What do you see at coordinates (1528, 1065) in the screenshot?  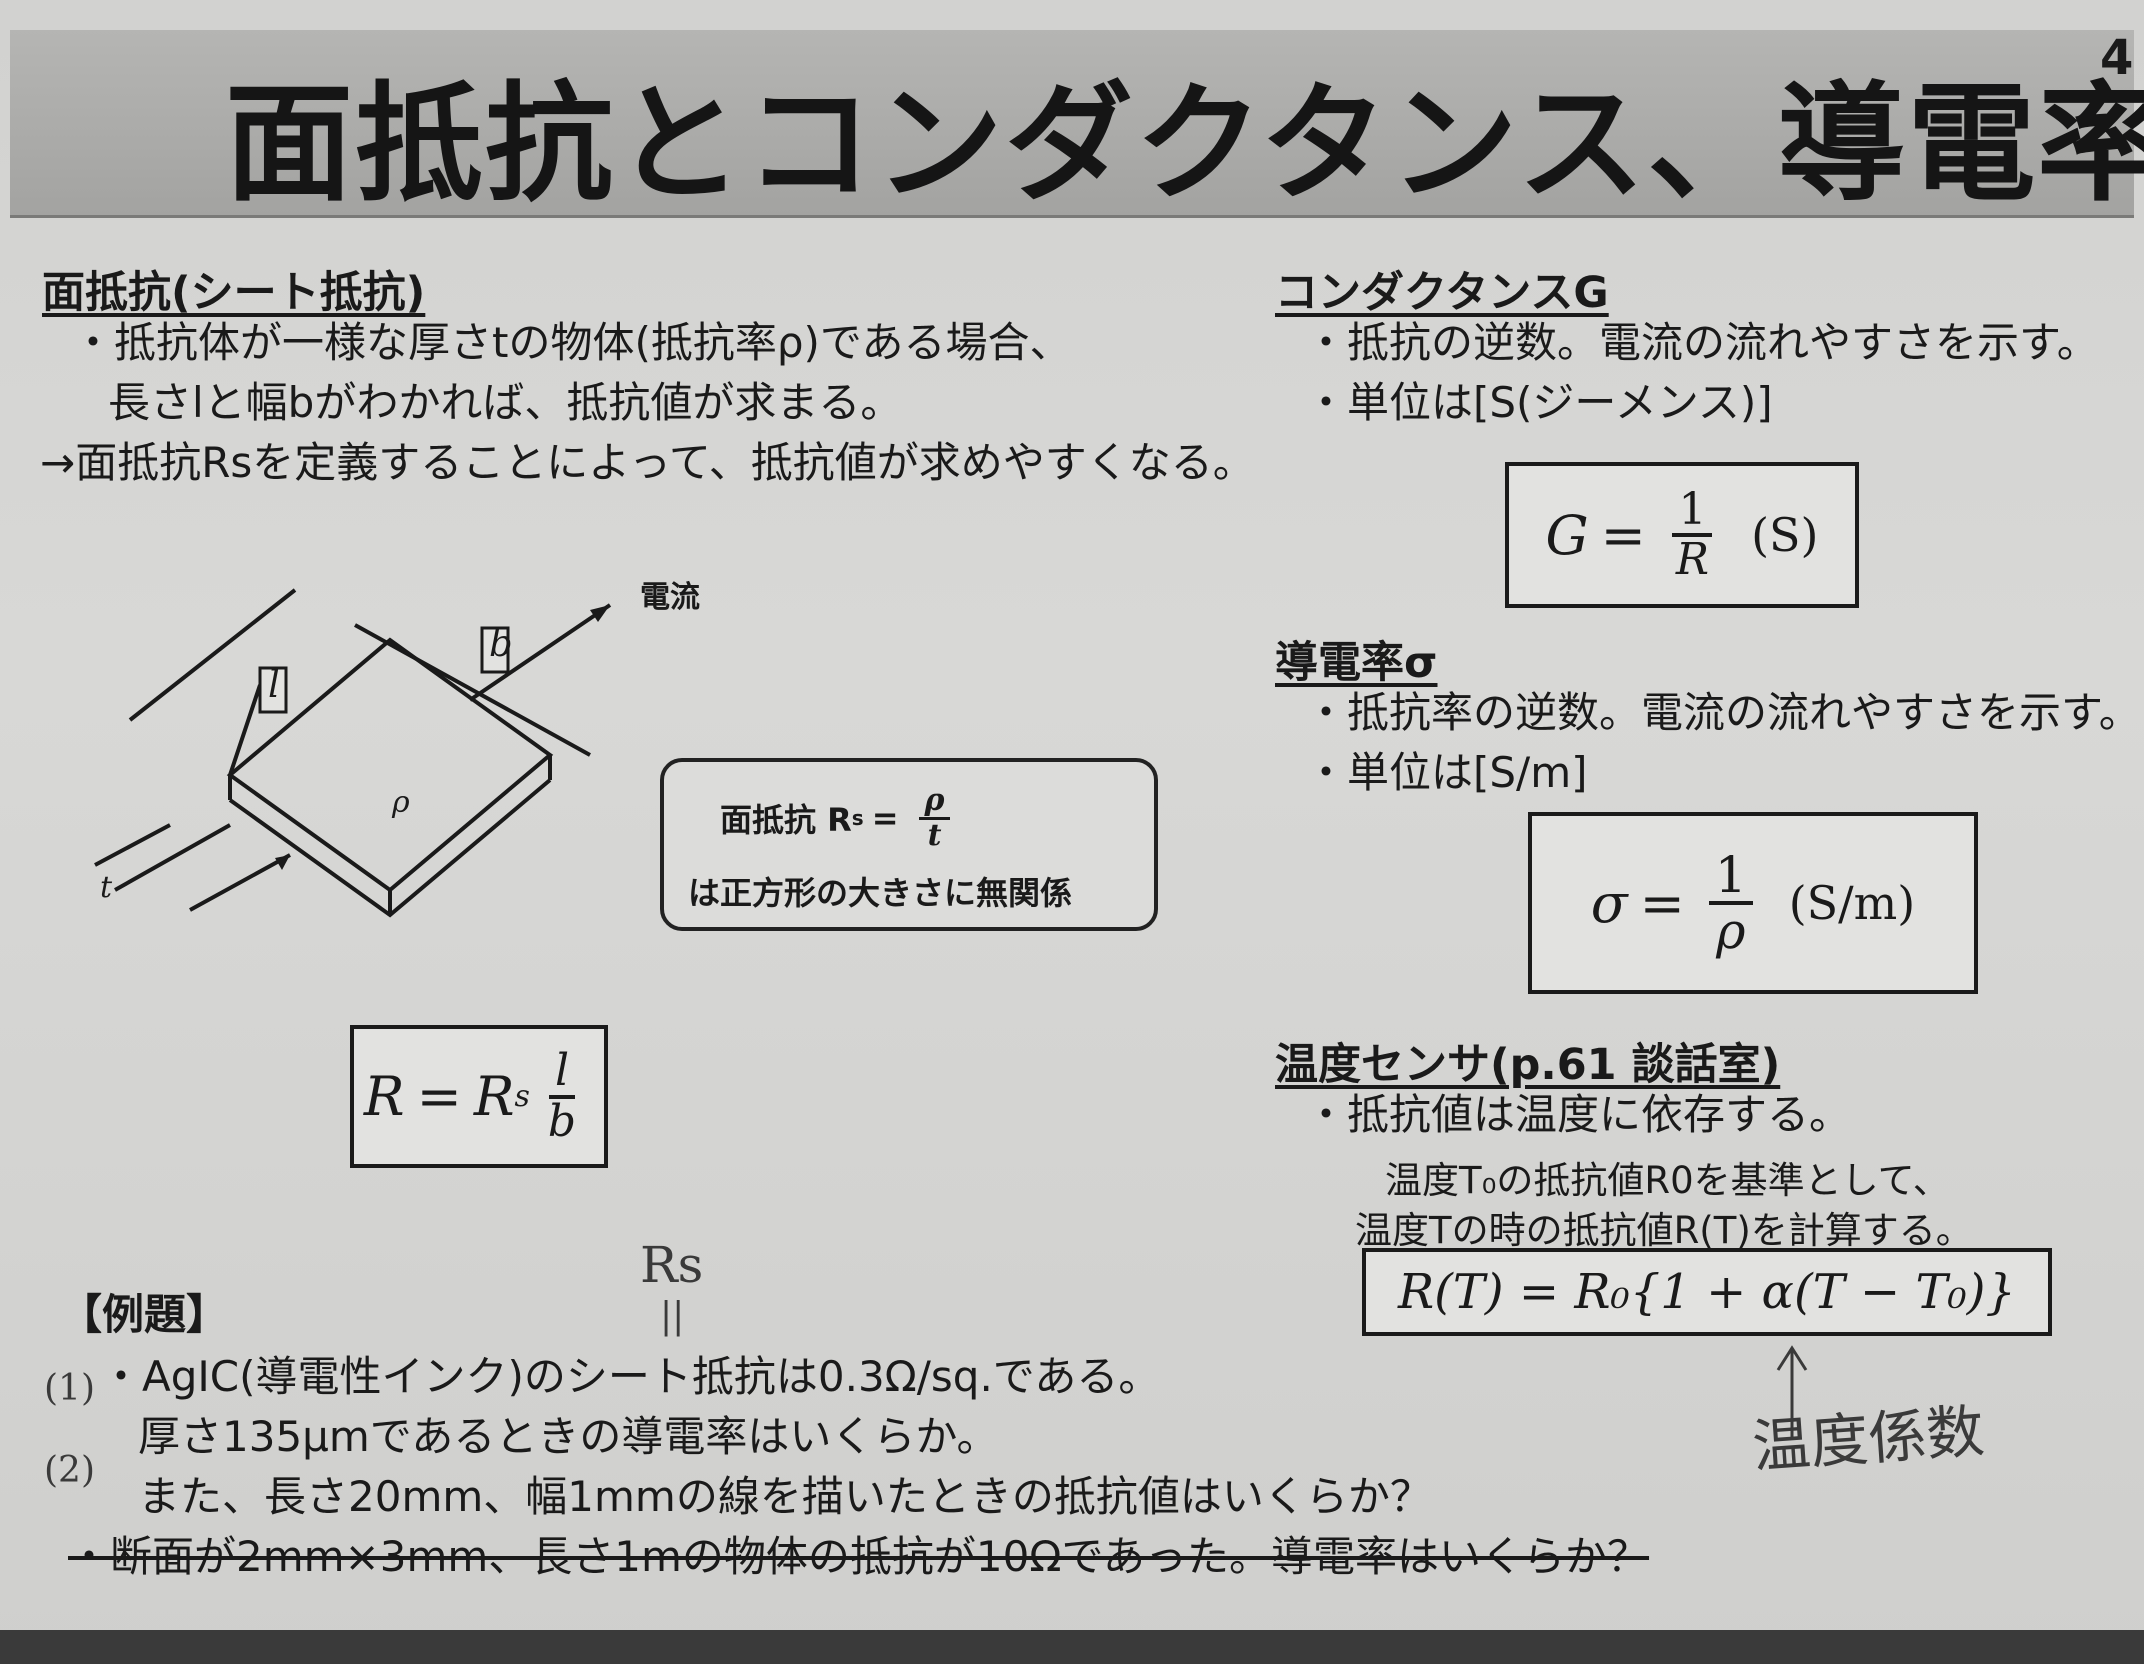 I see `temperature-sensor-heading: 温度センサ(p.61 談話室)` at bounding box center [1528, 1065].